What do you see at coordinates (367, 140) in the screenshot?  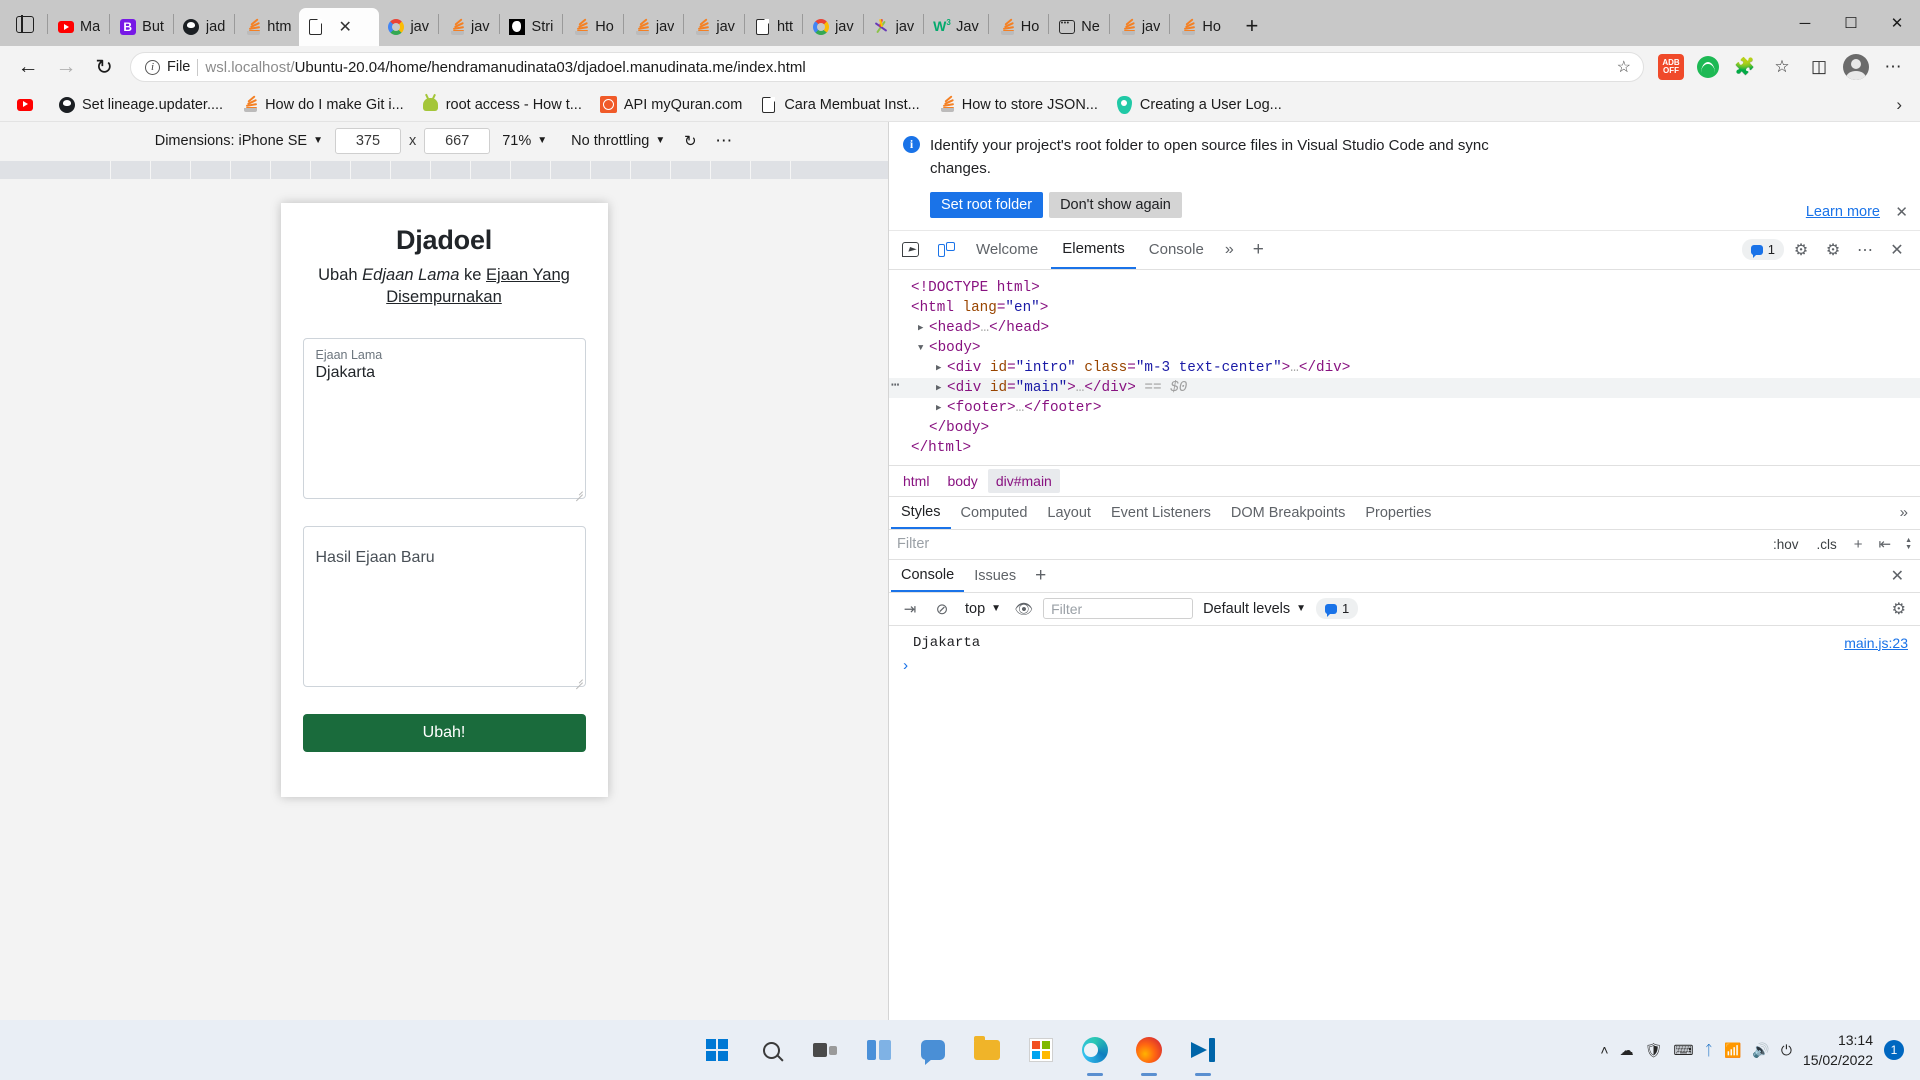 I see `device-width-input: 375` at bounding box center [367, 140].